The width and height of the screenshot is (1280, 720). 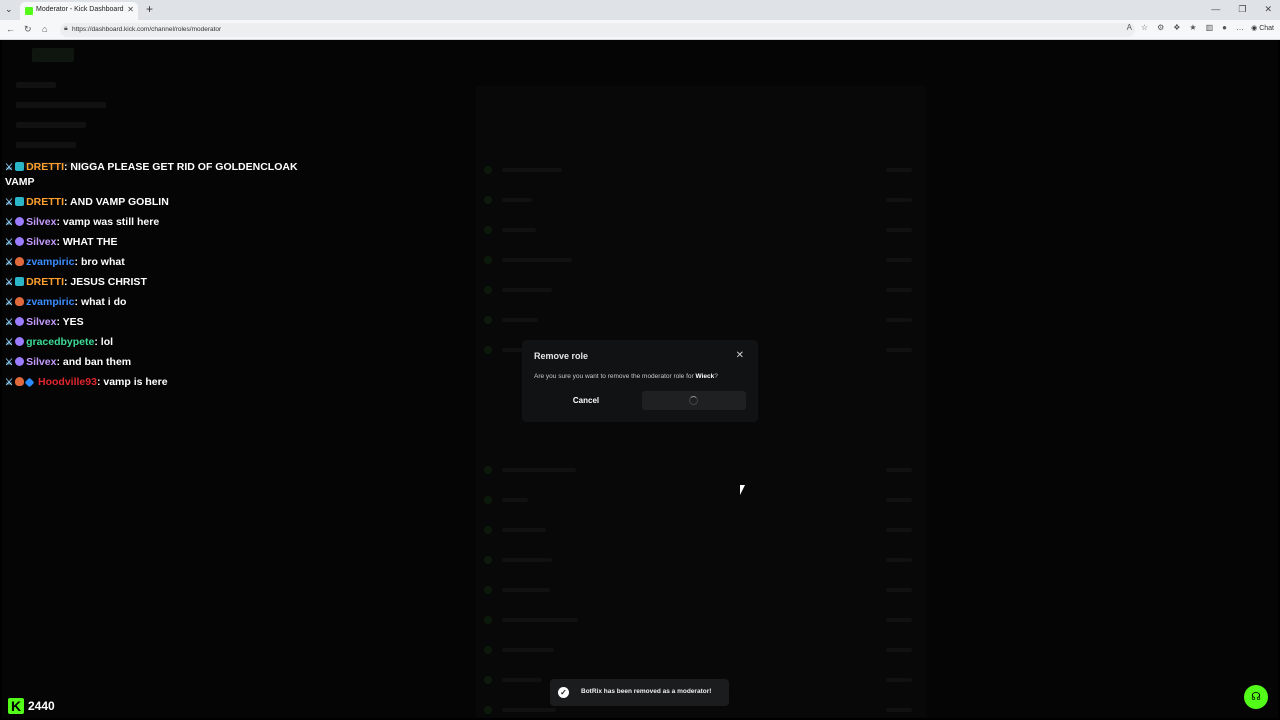 What do you see at coordinates (66, 28) in the screenshot?
I see `lock-icon: 🔒︎` at bounding box center [66, 28].